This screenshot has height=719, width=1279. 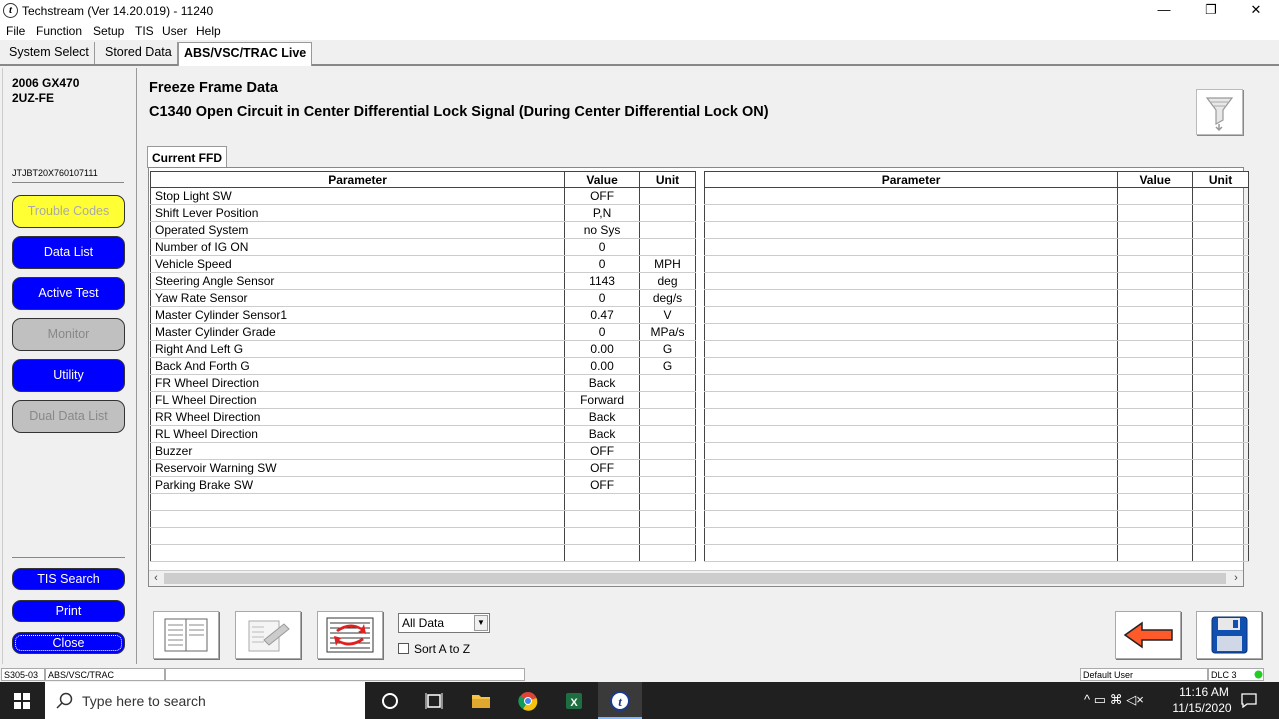 What do you see at coordinates (422, 298) in the screenshot?
I see `table-row: Yaw Rate Sensor 0 deg/s` at bounding box center [422, 298].